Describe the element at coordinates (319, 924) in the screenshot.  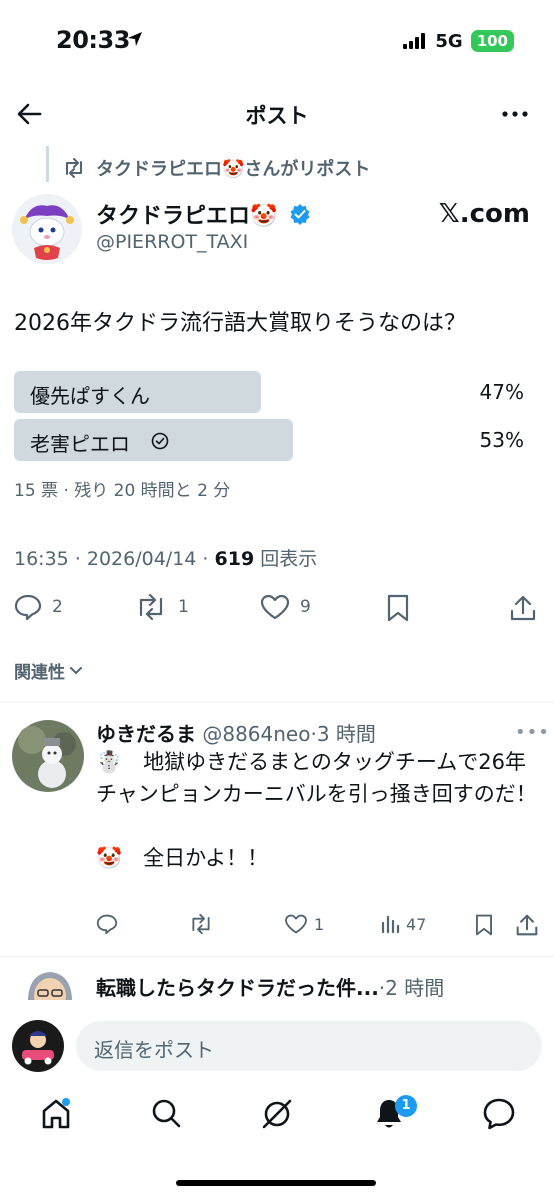
I see `reply-1-like-count: 1` at that location.